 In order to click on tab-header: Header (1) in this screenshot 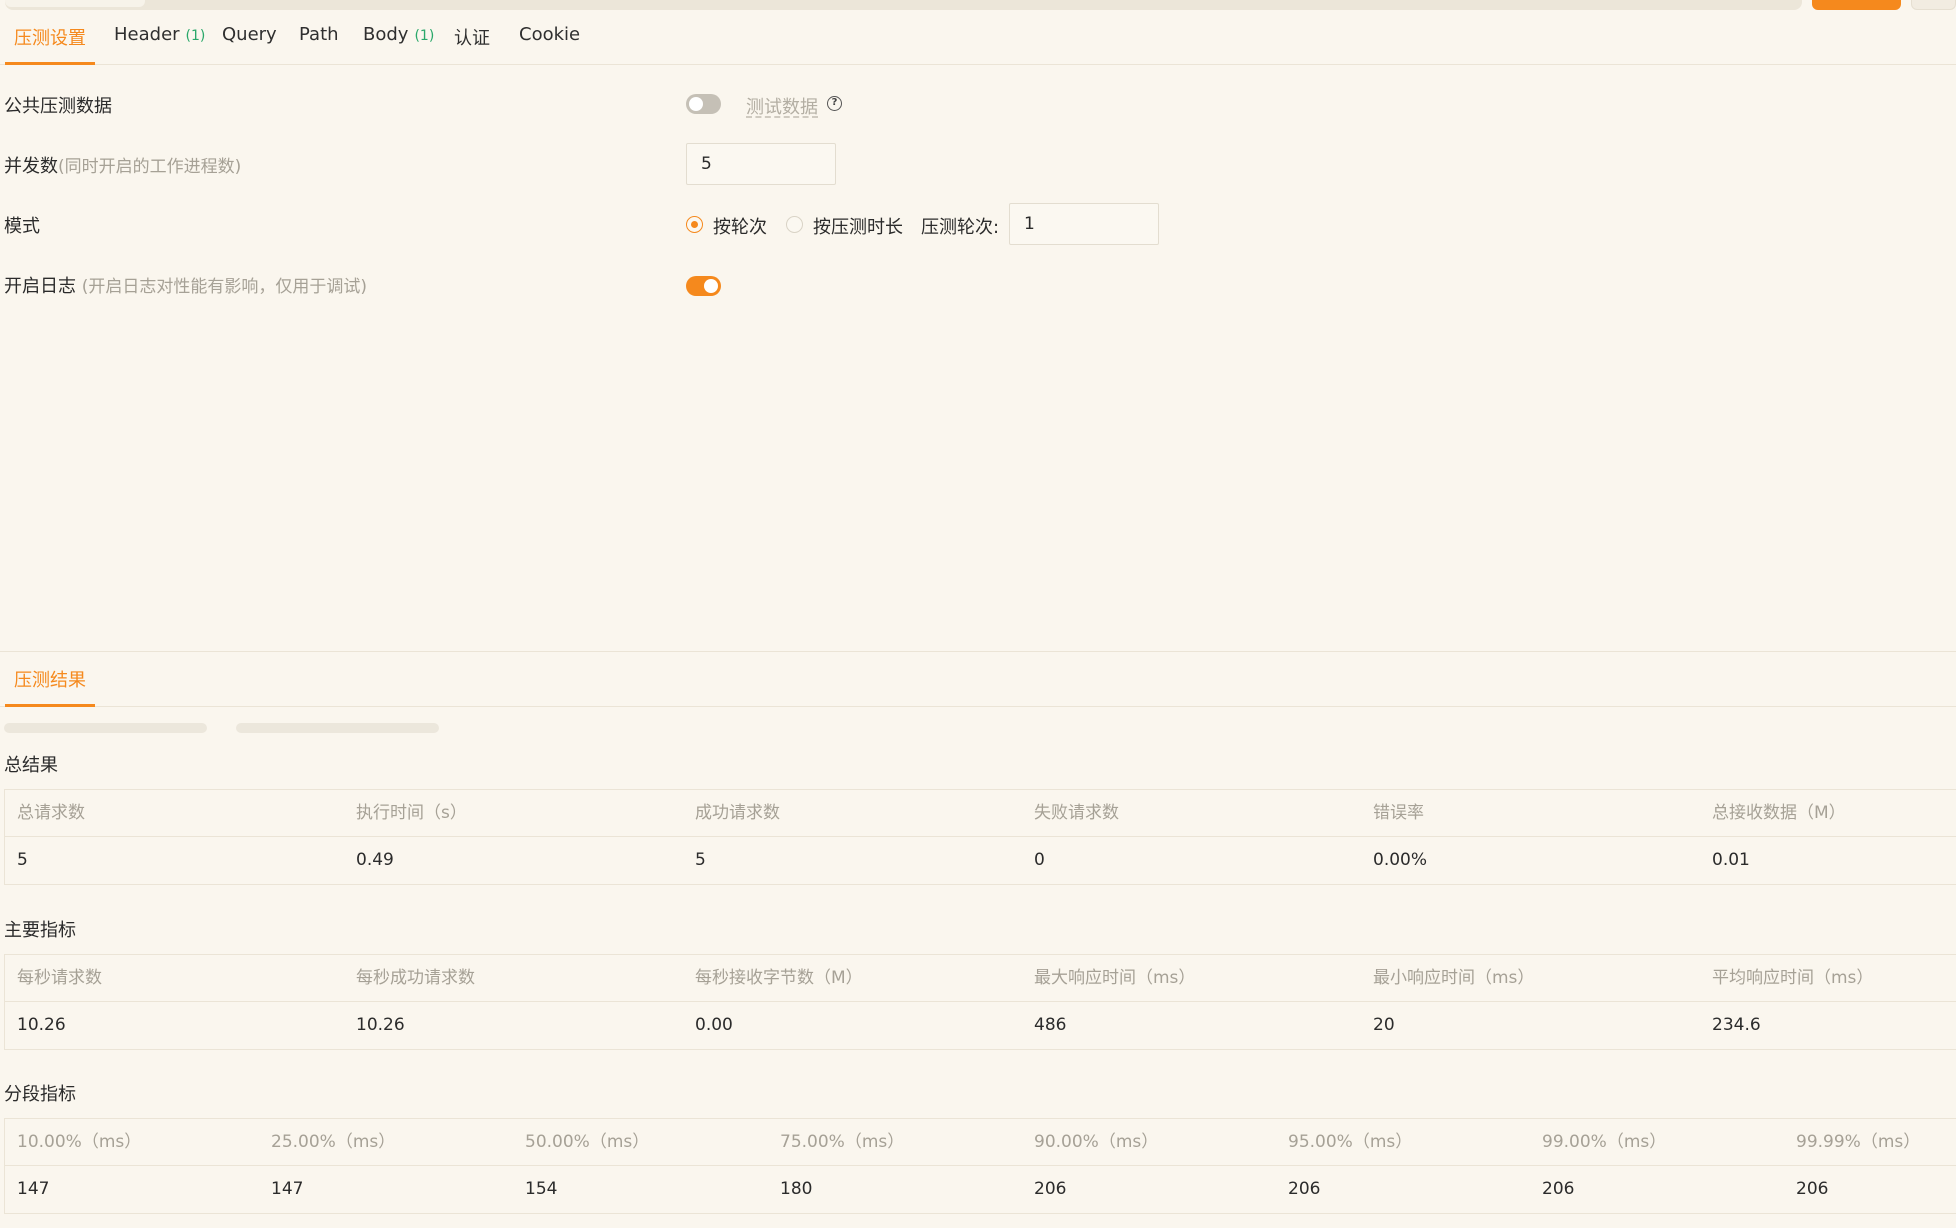, I will do `click(159, 44)`.